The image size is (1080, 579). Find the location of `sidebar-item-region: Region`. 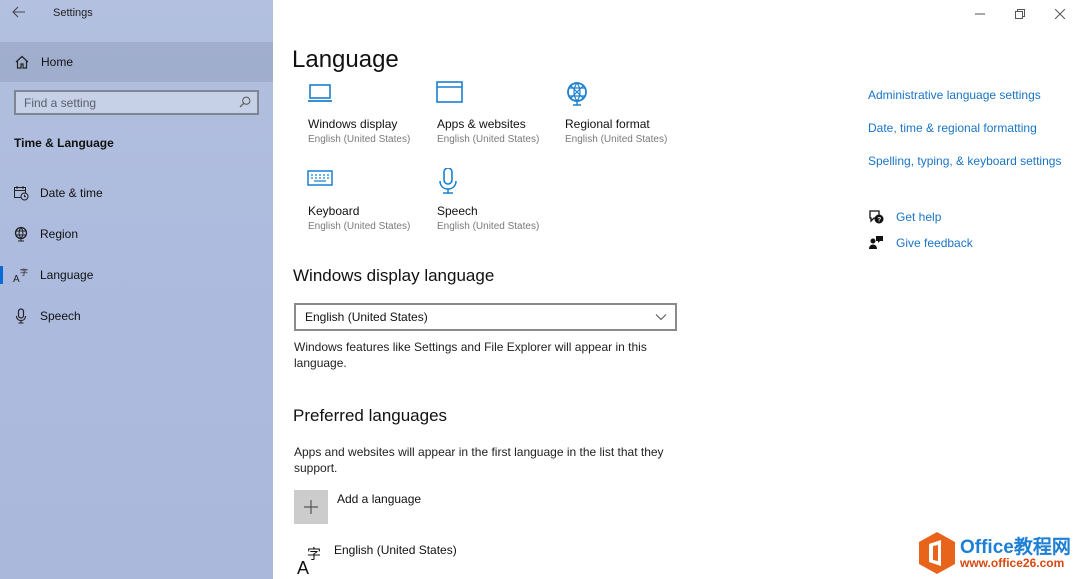

sidebar-item-region: Region is located at coordinates (136, 234).